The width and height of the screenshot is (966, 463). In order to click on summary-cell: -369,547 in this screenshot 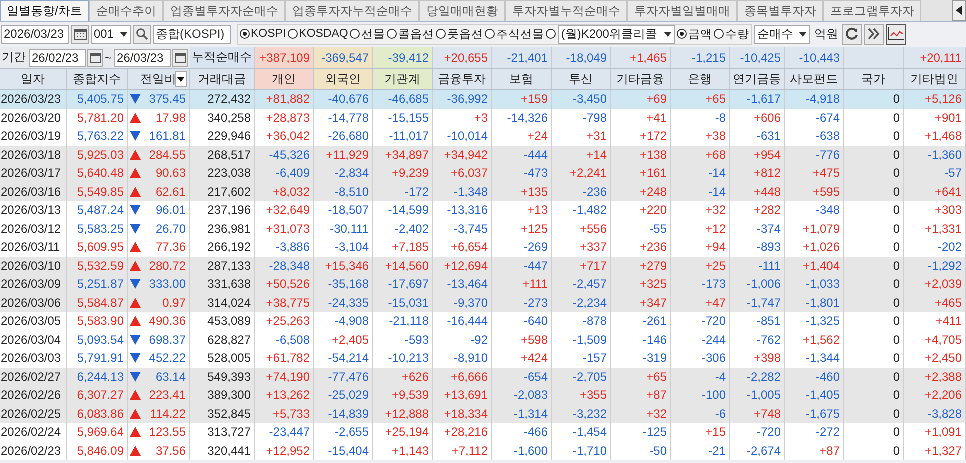, I will do `click(343, 57)`.